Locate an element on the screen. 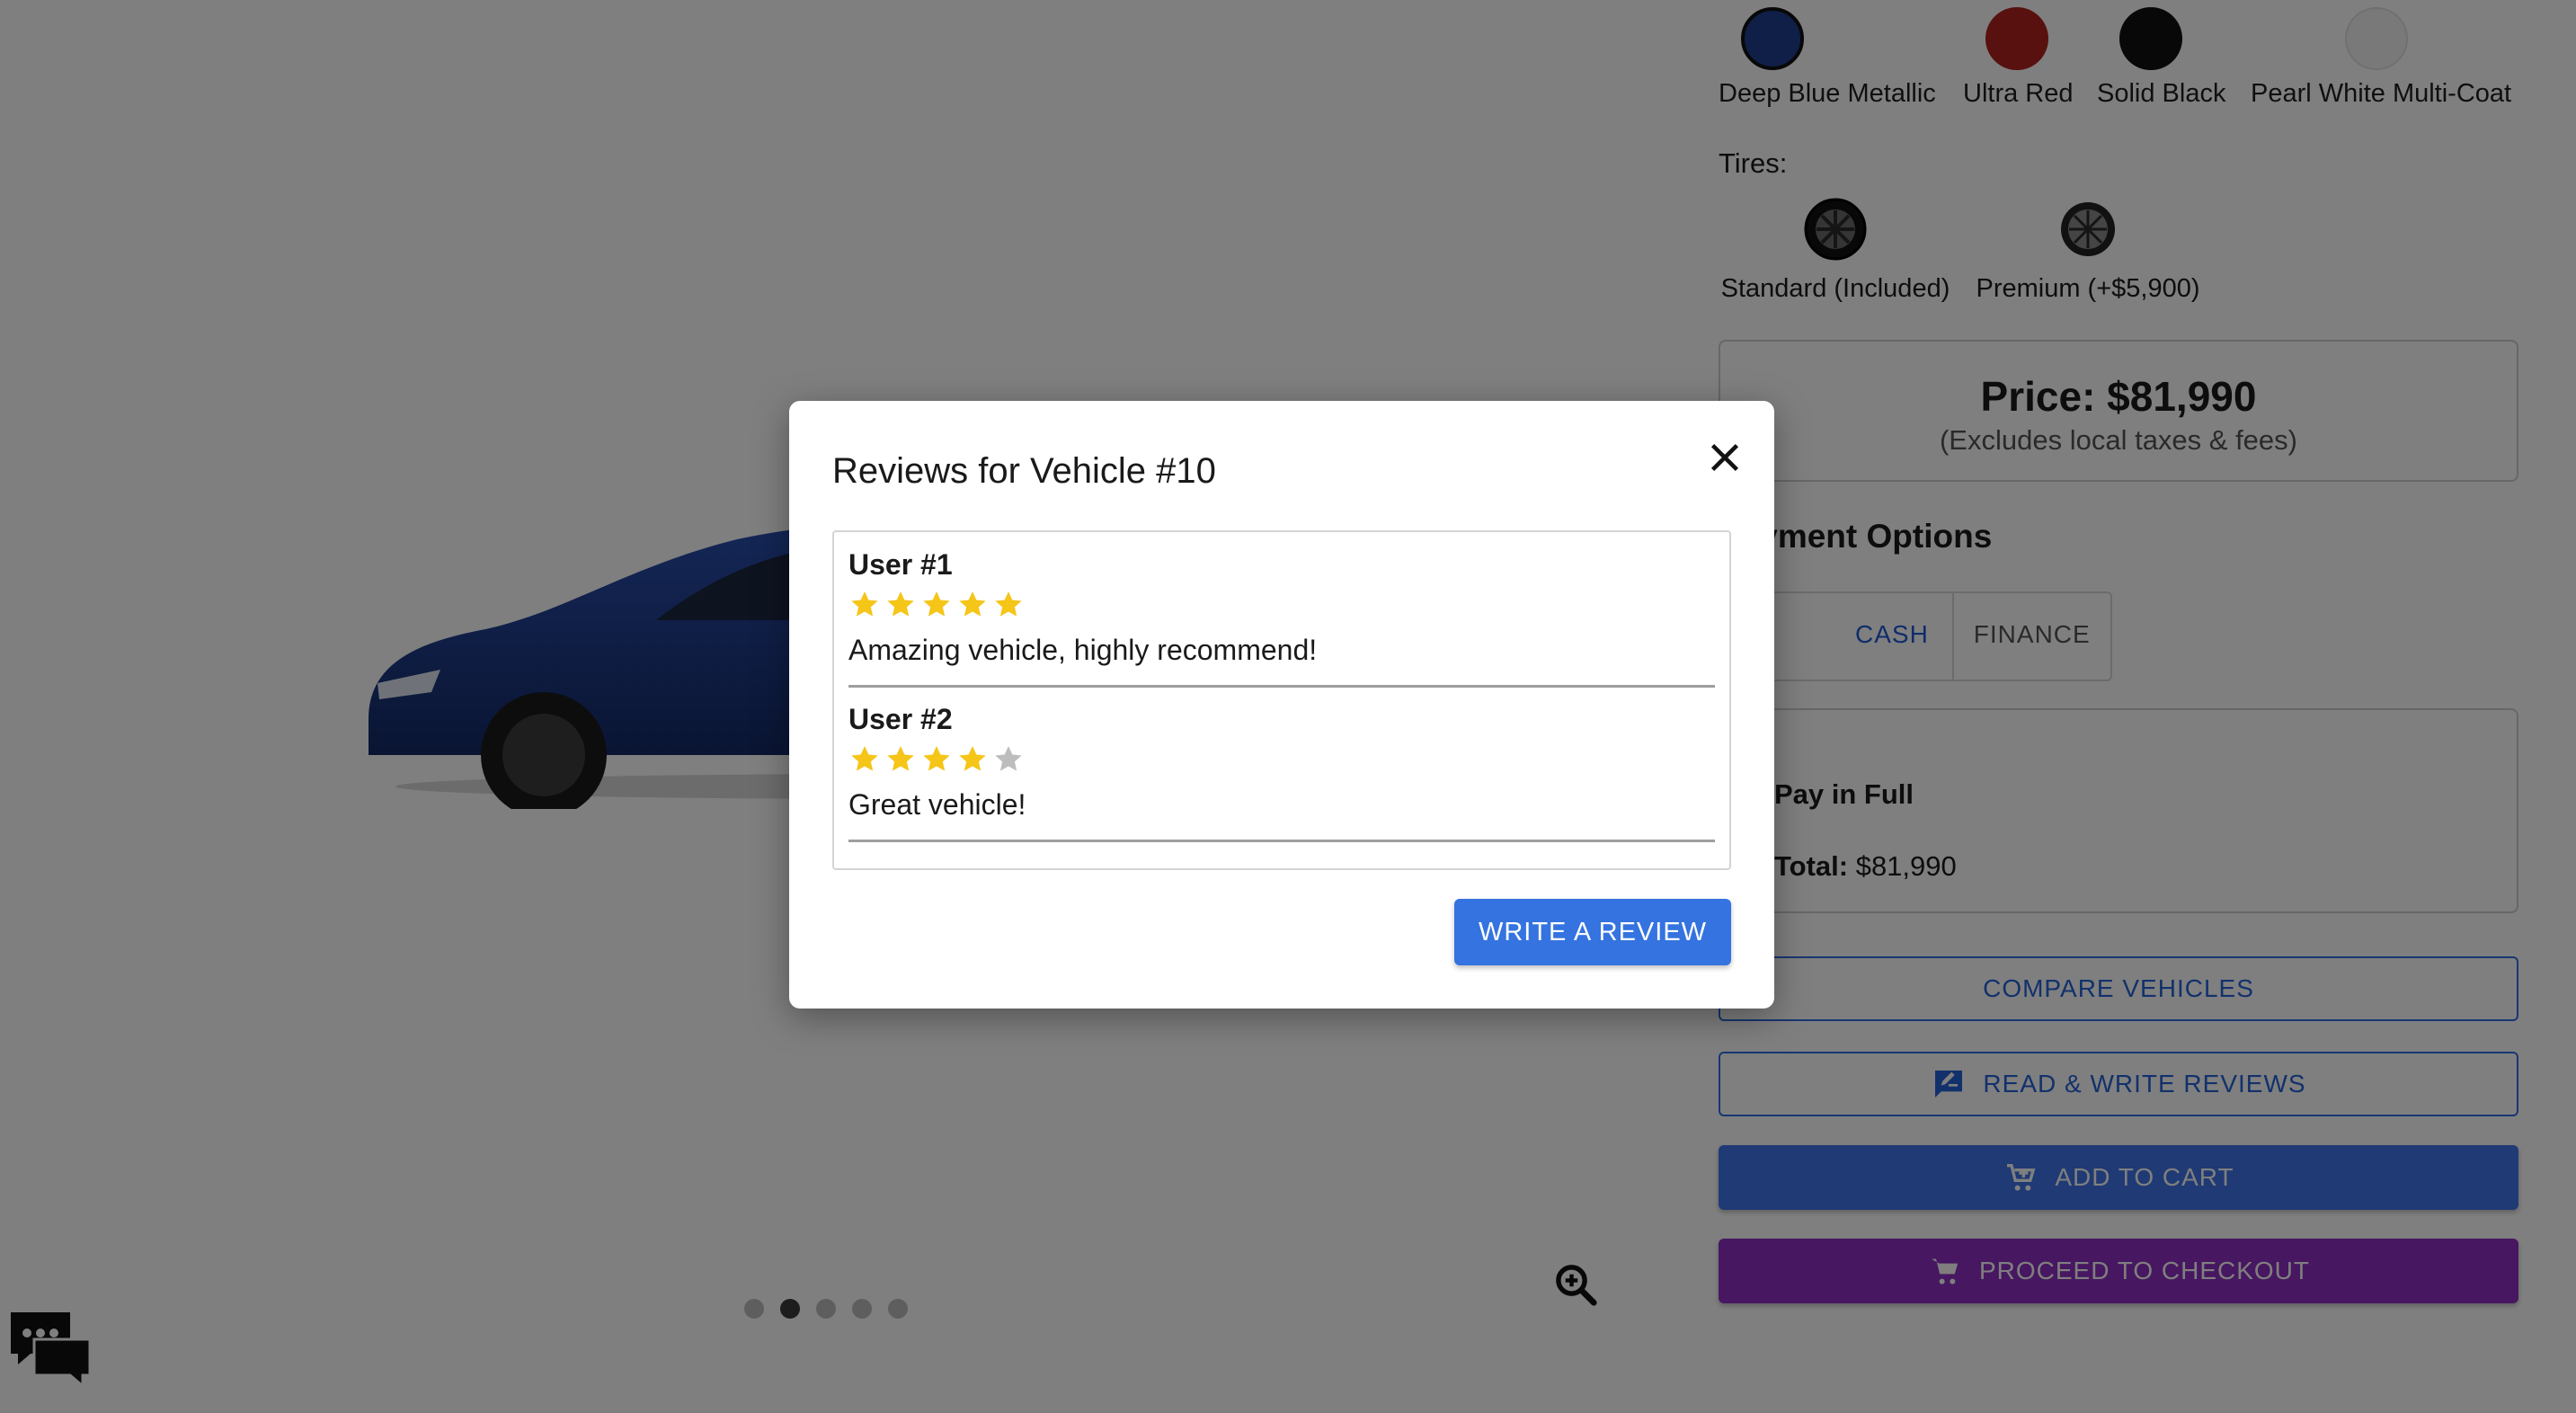 The image size is (2576, 1413). write-review-button: WRITE A REVIEW is located at coordinates (1592, 932).